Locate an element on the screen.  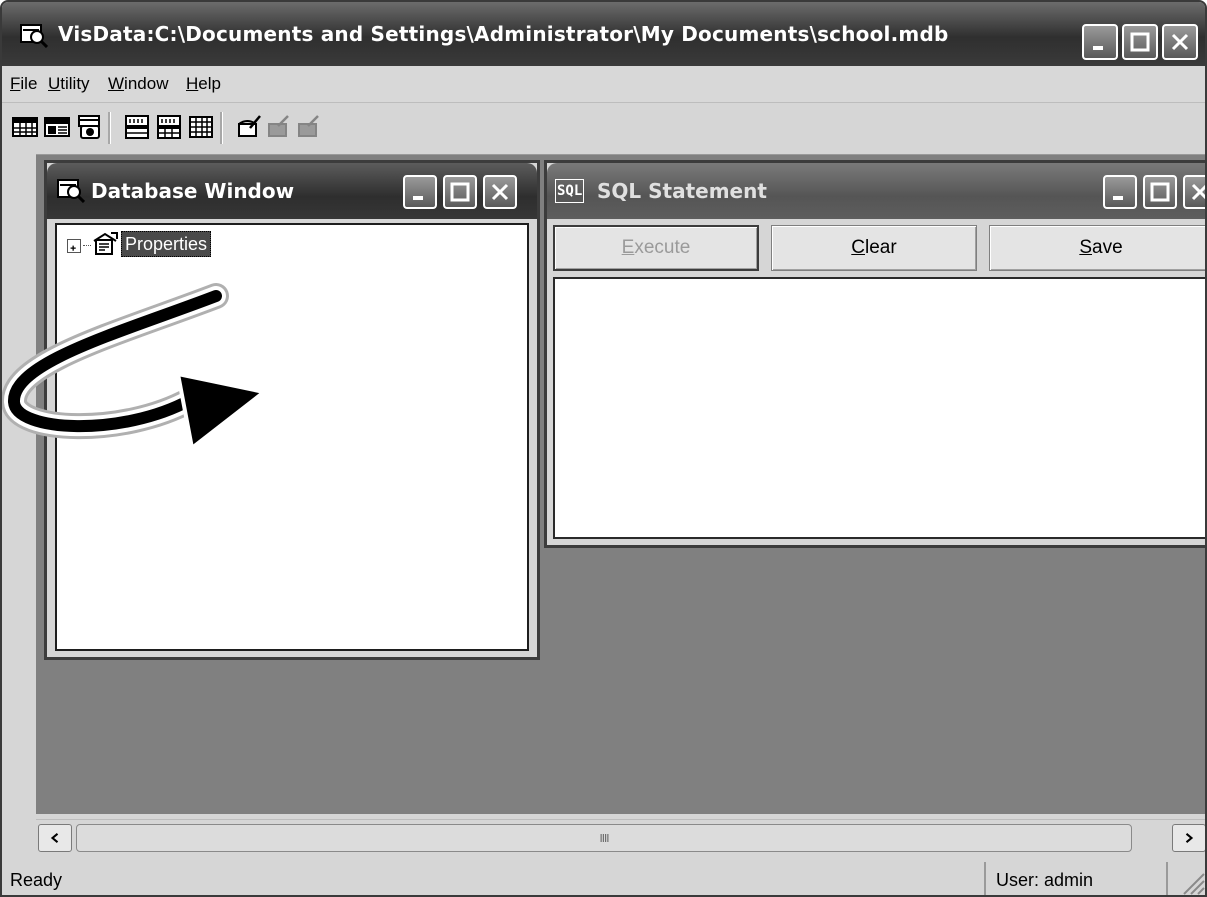
maximize-button is located at coordinates (1140, 42).